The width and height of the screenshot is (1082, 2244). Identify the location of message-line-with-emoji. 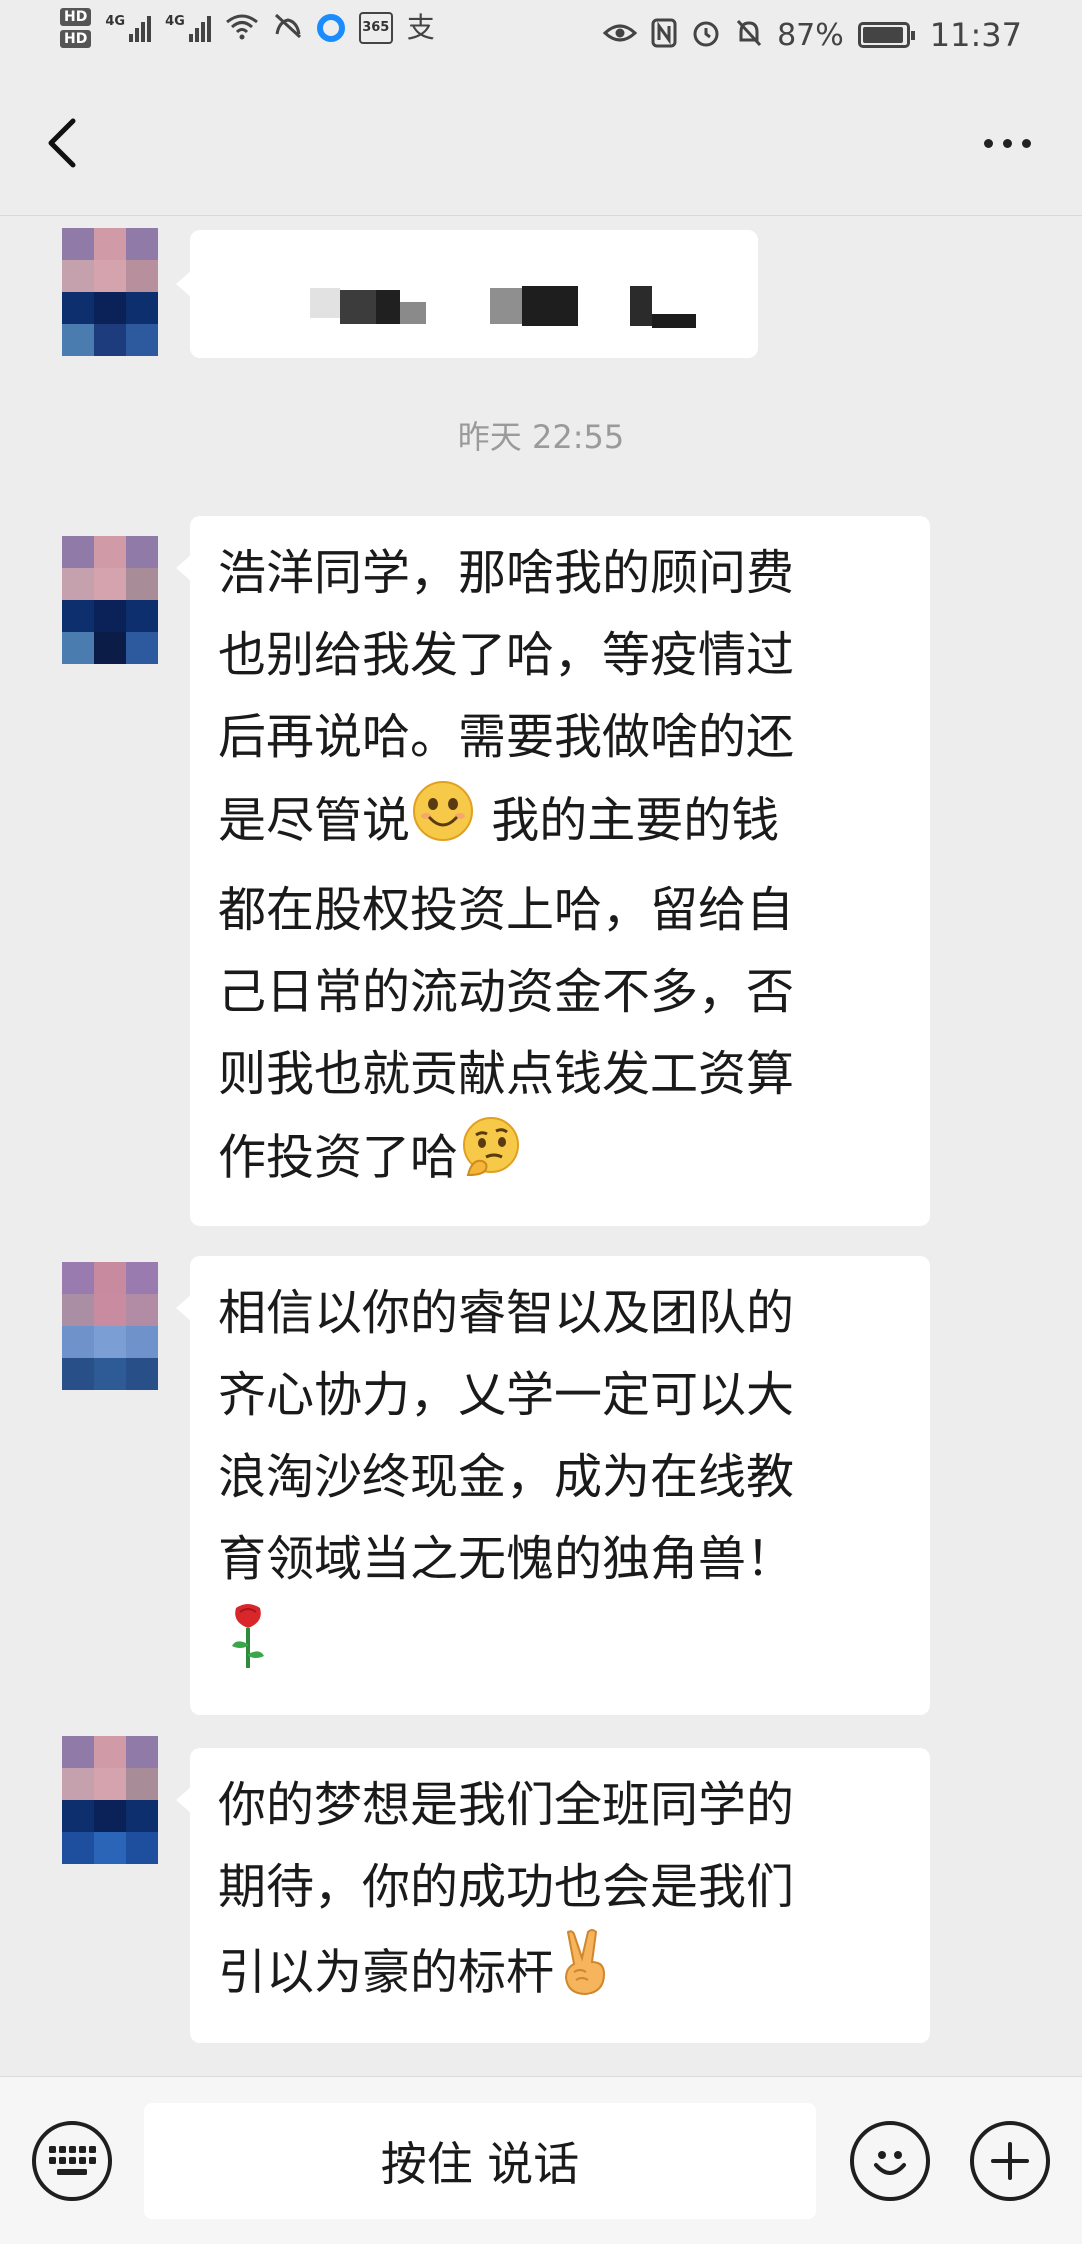
(560, 1647).